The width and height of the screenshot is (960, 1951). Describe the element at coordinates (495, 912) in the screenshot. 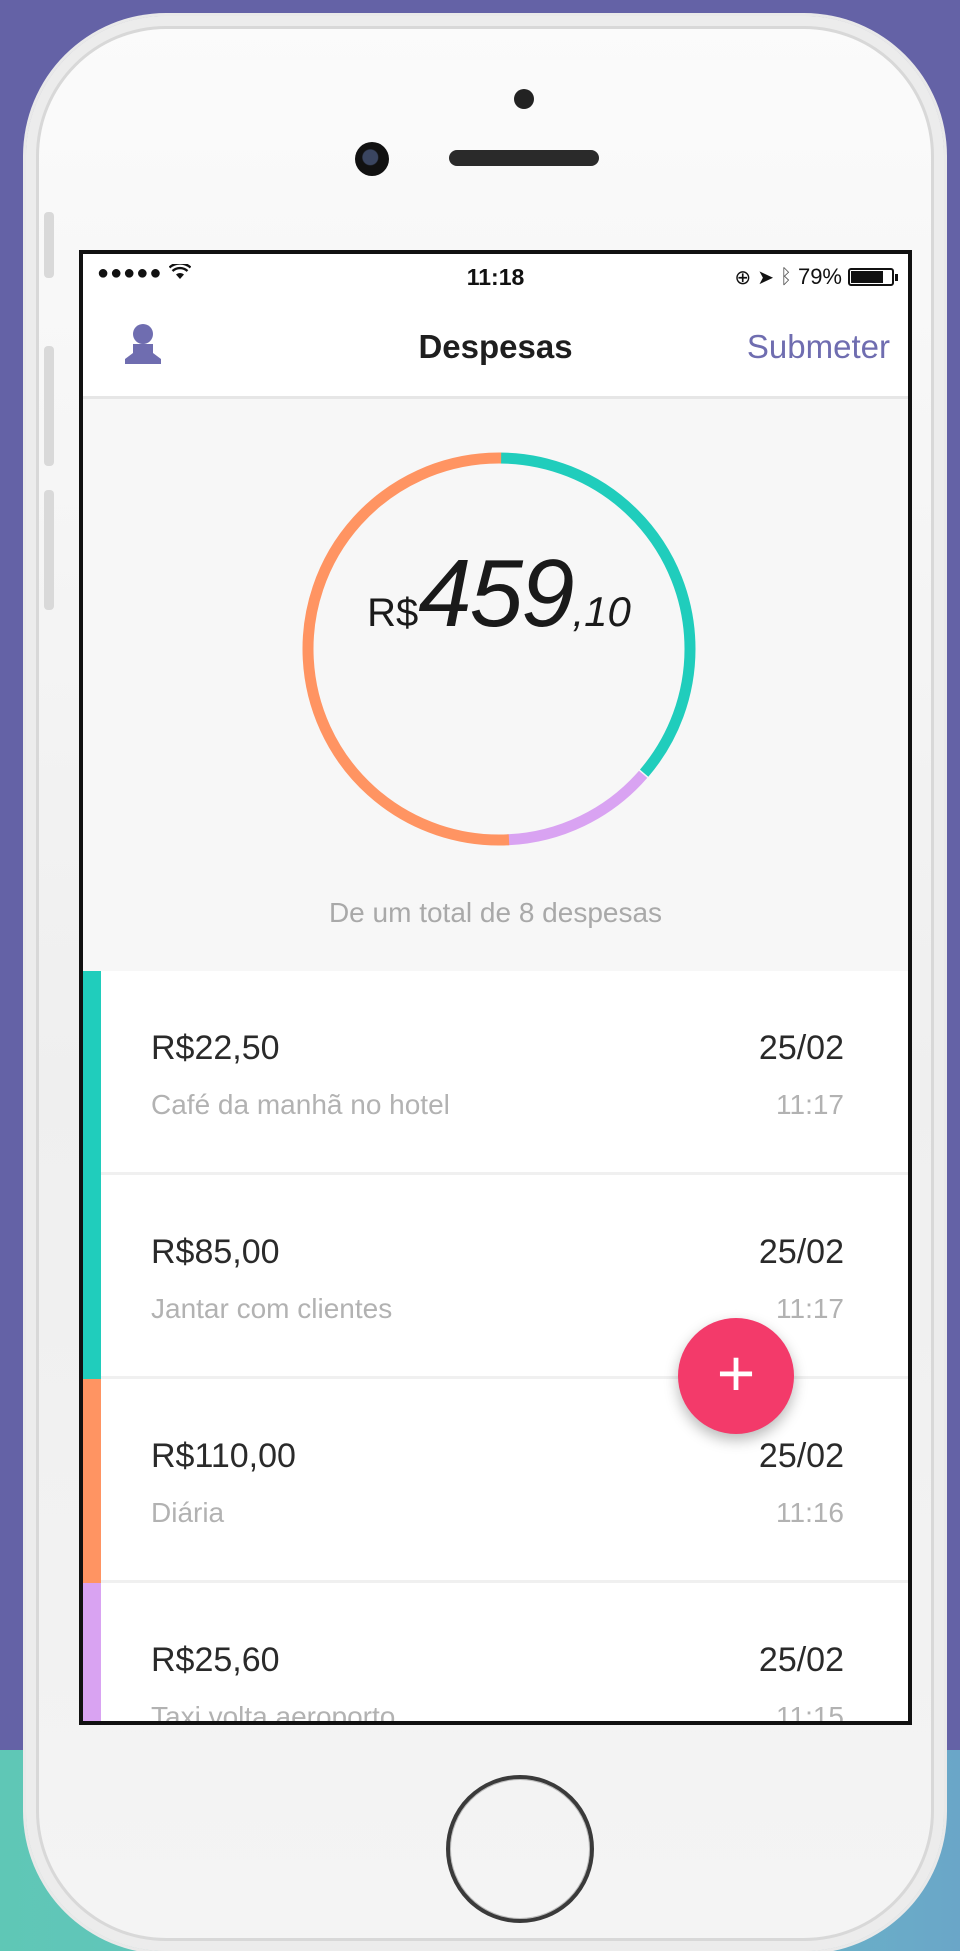

I see `expense-count-label: De um total de 8 despesas` at that location.